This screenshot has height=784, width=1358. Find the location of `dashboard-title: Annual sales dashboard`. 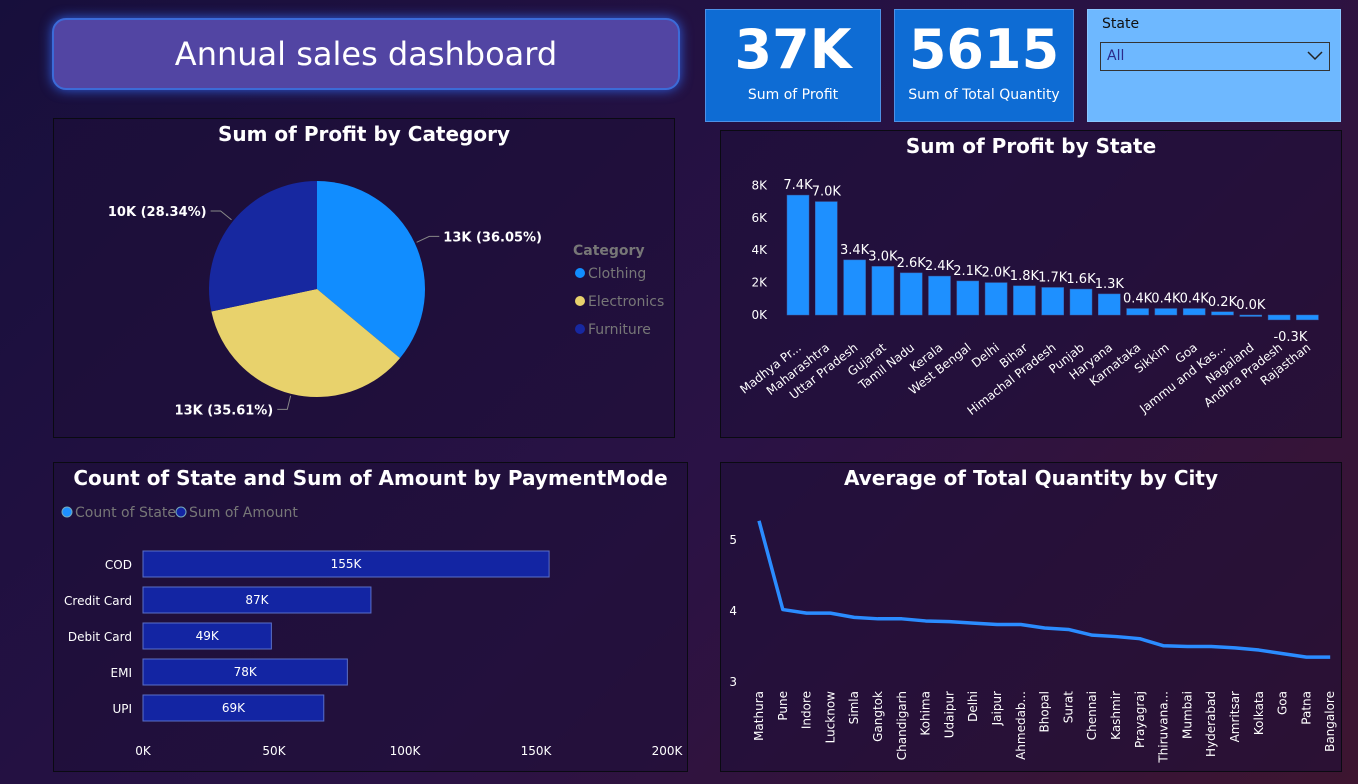

dashboard-title: Annual sales dashboard is located at coordinates (366, 54).